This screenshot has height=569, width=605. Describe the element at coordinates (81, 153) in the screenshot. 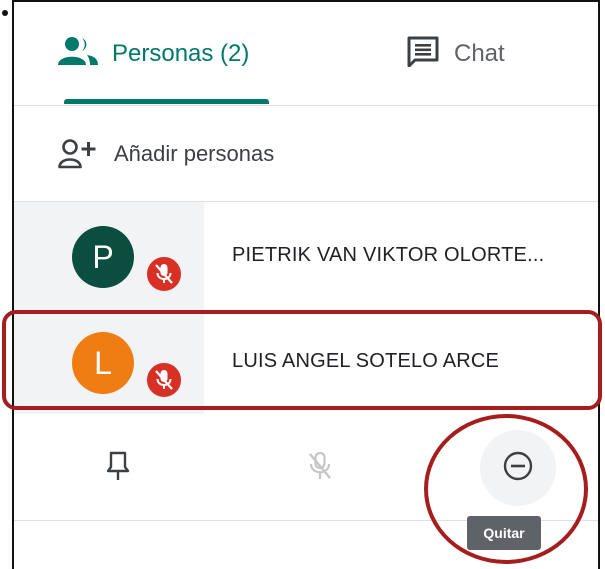

I see `add-person-icon` at that location.